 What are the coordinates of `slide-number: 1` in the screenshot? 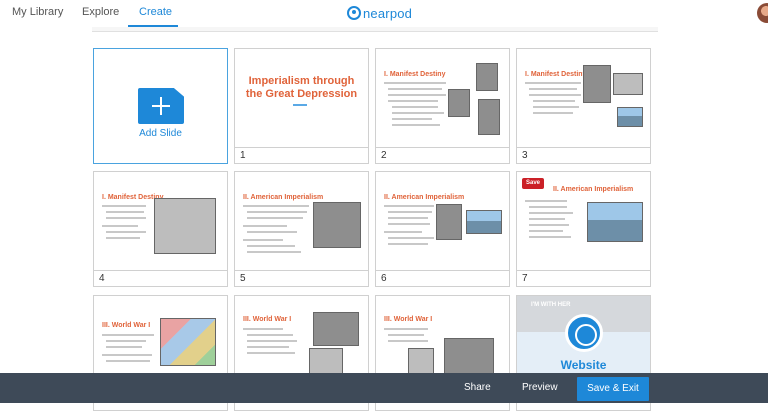 It's located at (243, 155).